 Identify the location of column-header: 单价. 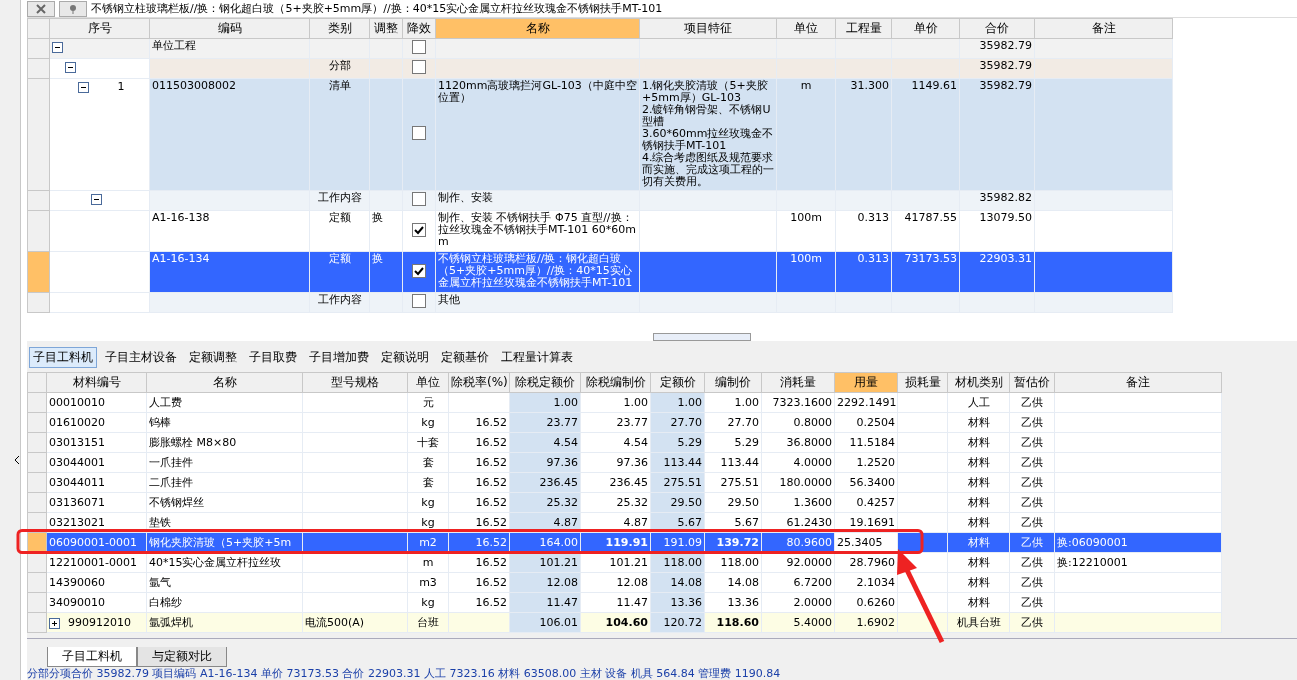
(925, 28).